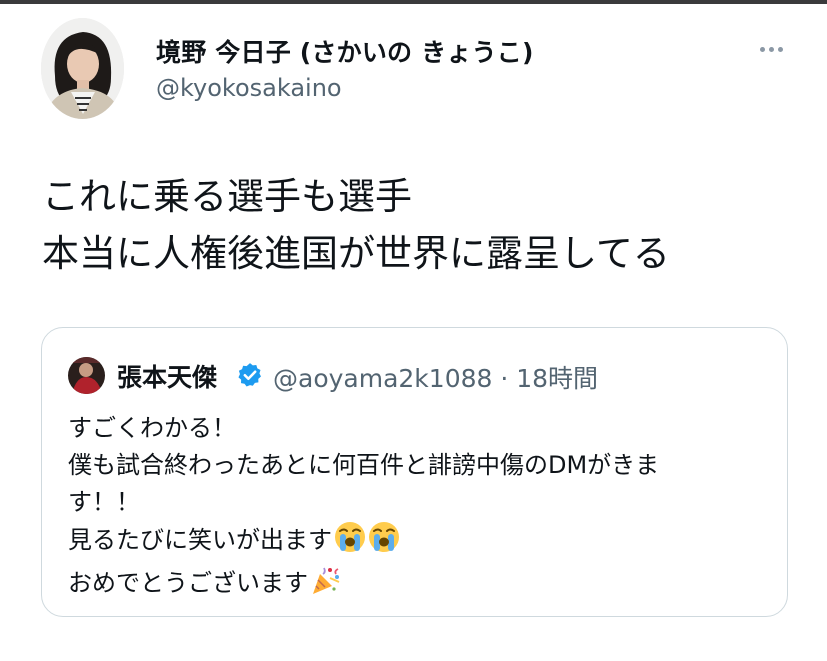 This screenshot has width=827, height=661. I want to click on quoted-text-line-with-emoji: 見るたびに笑いが出ます, so click(363, 542).